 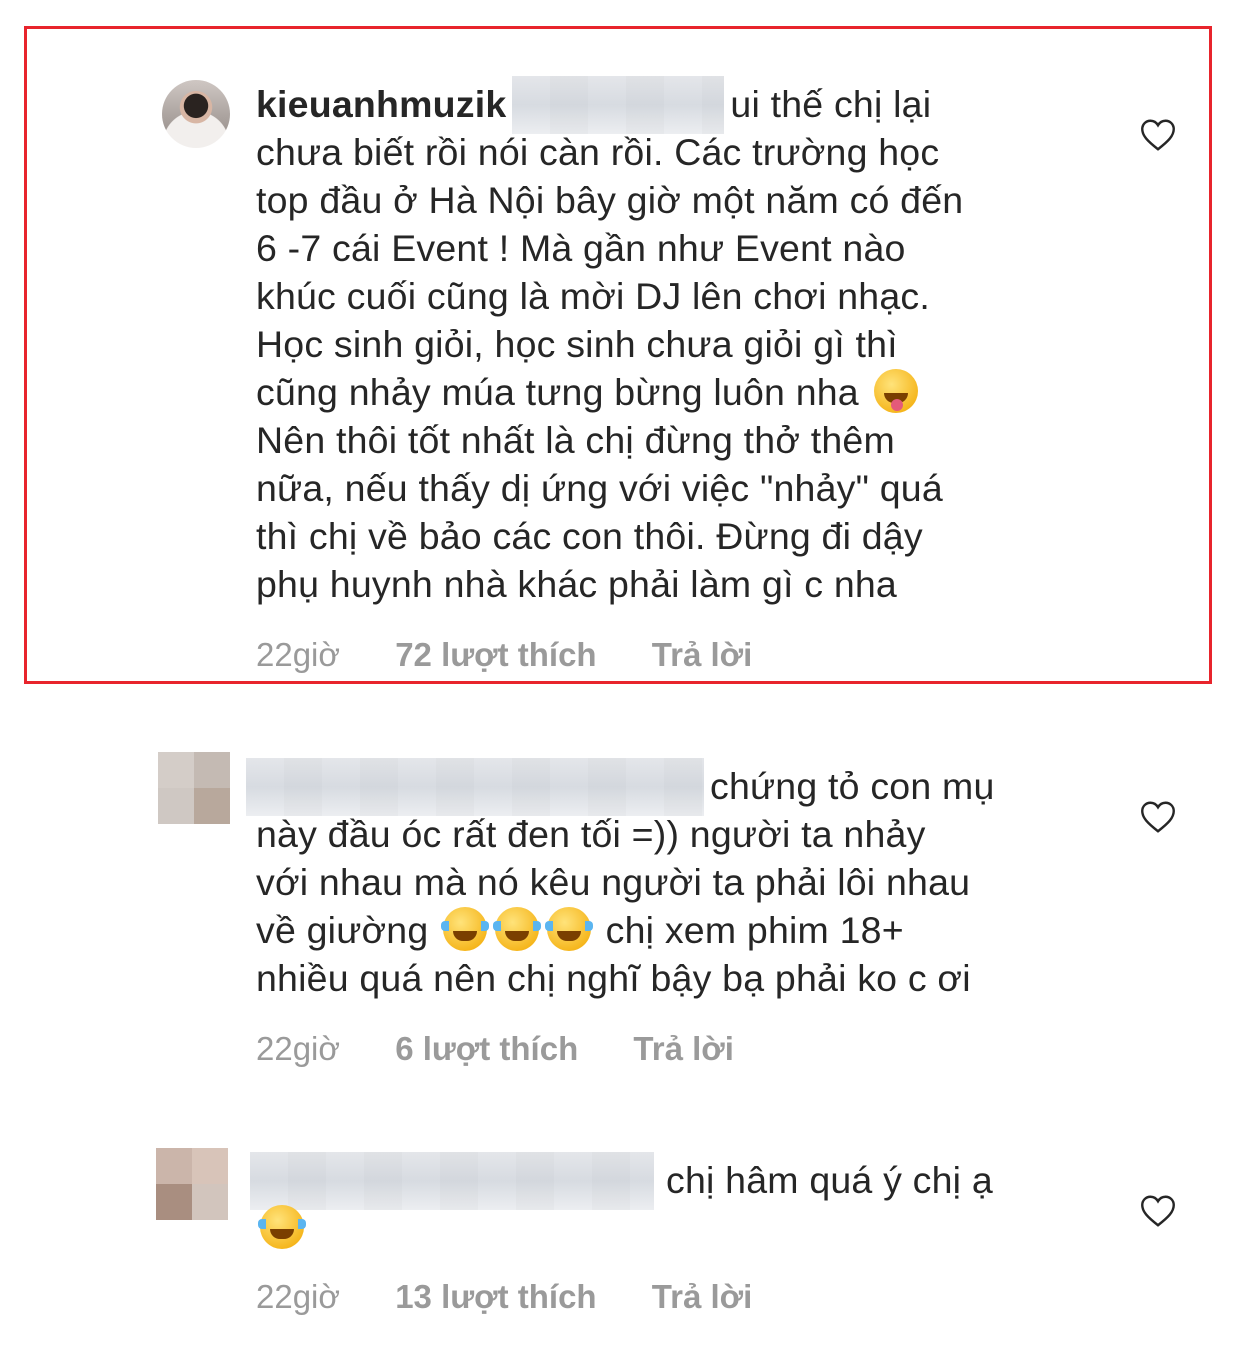 What do you see at coordinates (495, 1296) in the screenshot?
I see `likes-count-link: 13 lượt thích` at bounding box center [495, 1296].